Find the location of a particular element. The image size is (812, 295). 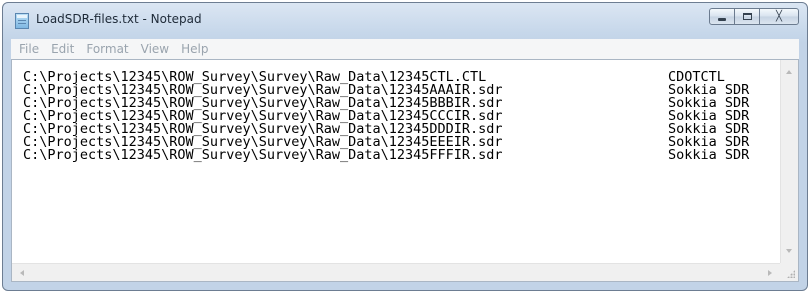

close-icon: ╳ is located at coordinates (779, 16).